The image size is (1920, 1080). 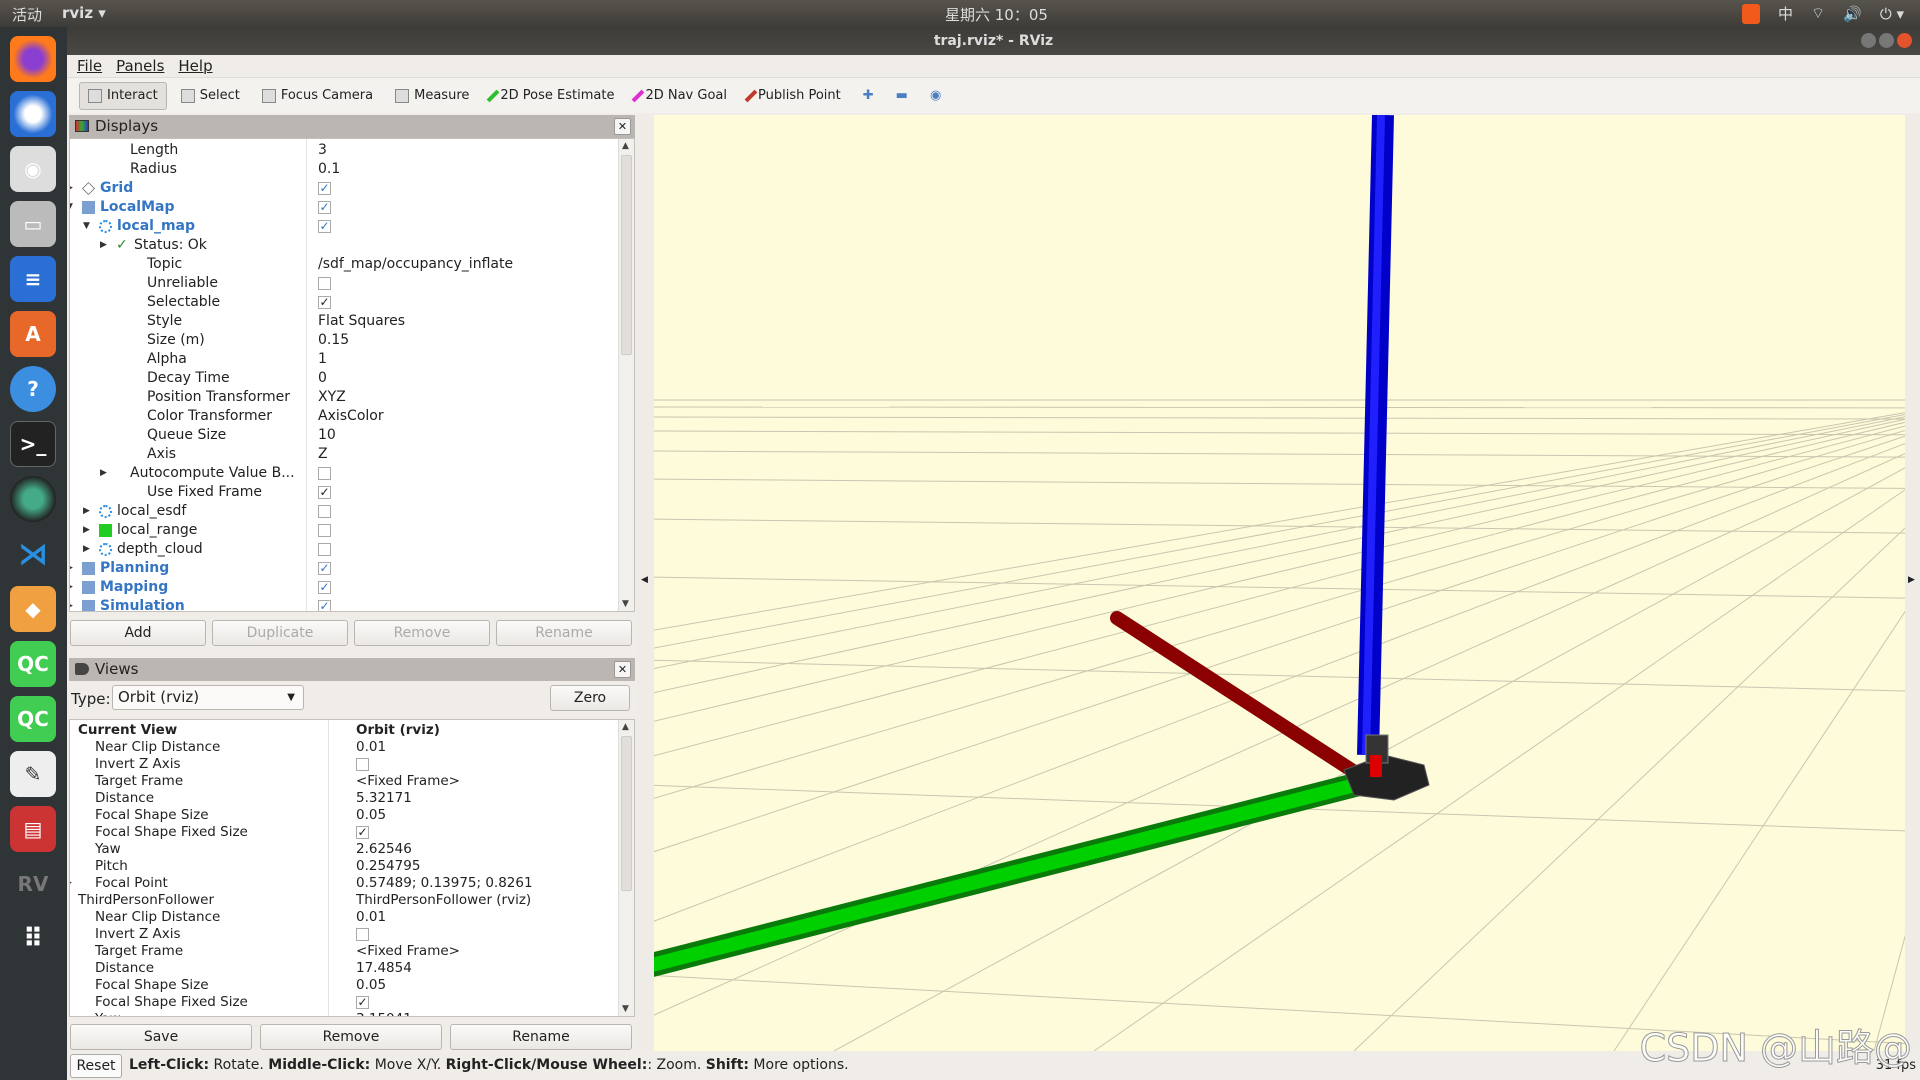 What do you see at coordinates (344, 883) in the screenshot?
I see `tree-row: ▶ Focal Point 0.57489; 0.13975; 0.8261` at bounding box center [344, 883].